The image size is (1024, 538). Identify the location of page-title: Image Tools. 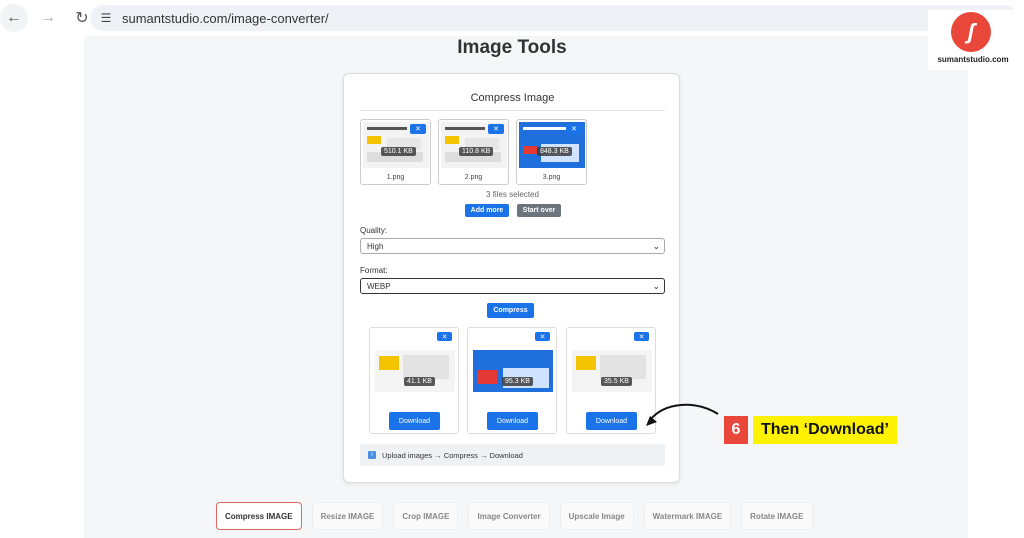
(512, 47).